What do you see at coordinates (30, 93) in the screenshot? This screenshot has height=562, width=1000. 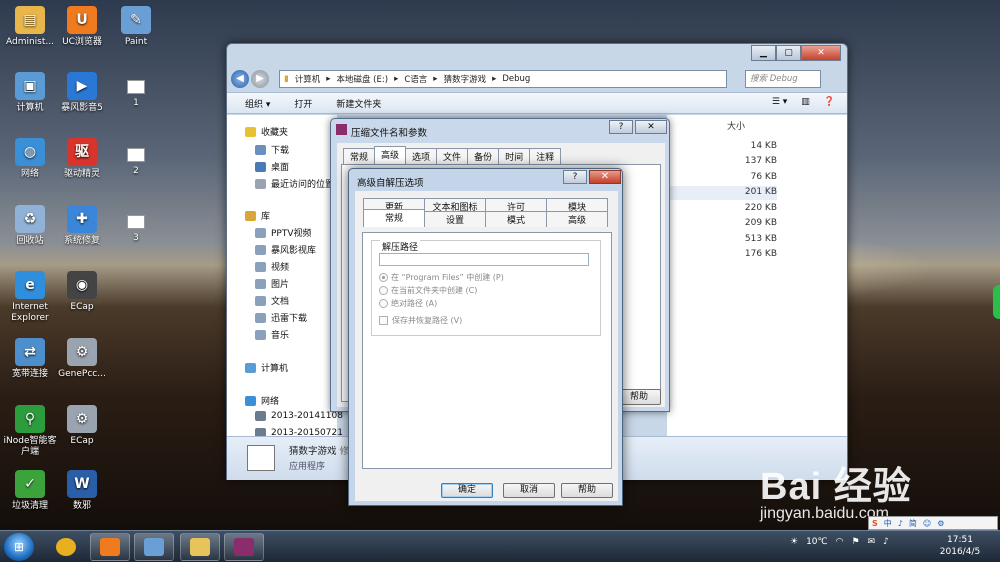 I see `desktop-icon-computer: ▣ 计算机` at bounding box center [30, 93].